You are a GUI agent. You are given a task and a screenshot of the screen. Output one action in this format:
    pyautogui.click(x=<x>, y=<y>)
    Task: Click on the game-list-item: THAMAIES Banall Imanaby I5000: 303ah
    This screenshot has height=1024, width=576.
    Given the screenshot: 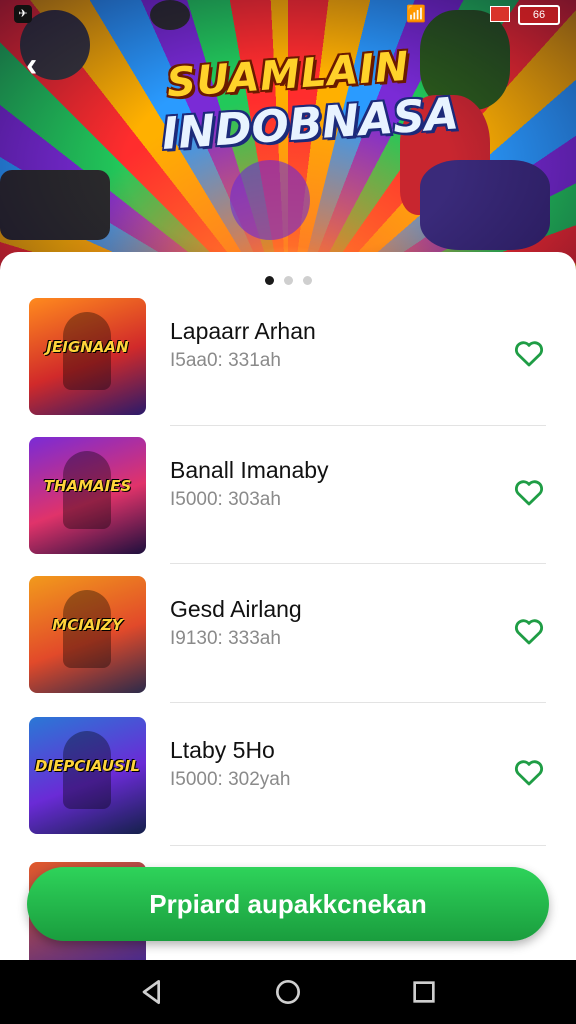 What is the action you would take?
    pyautogui.click(x=288, y=506)
    